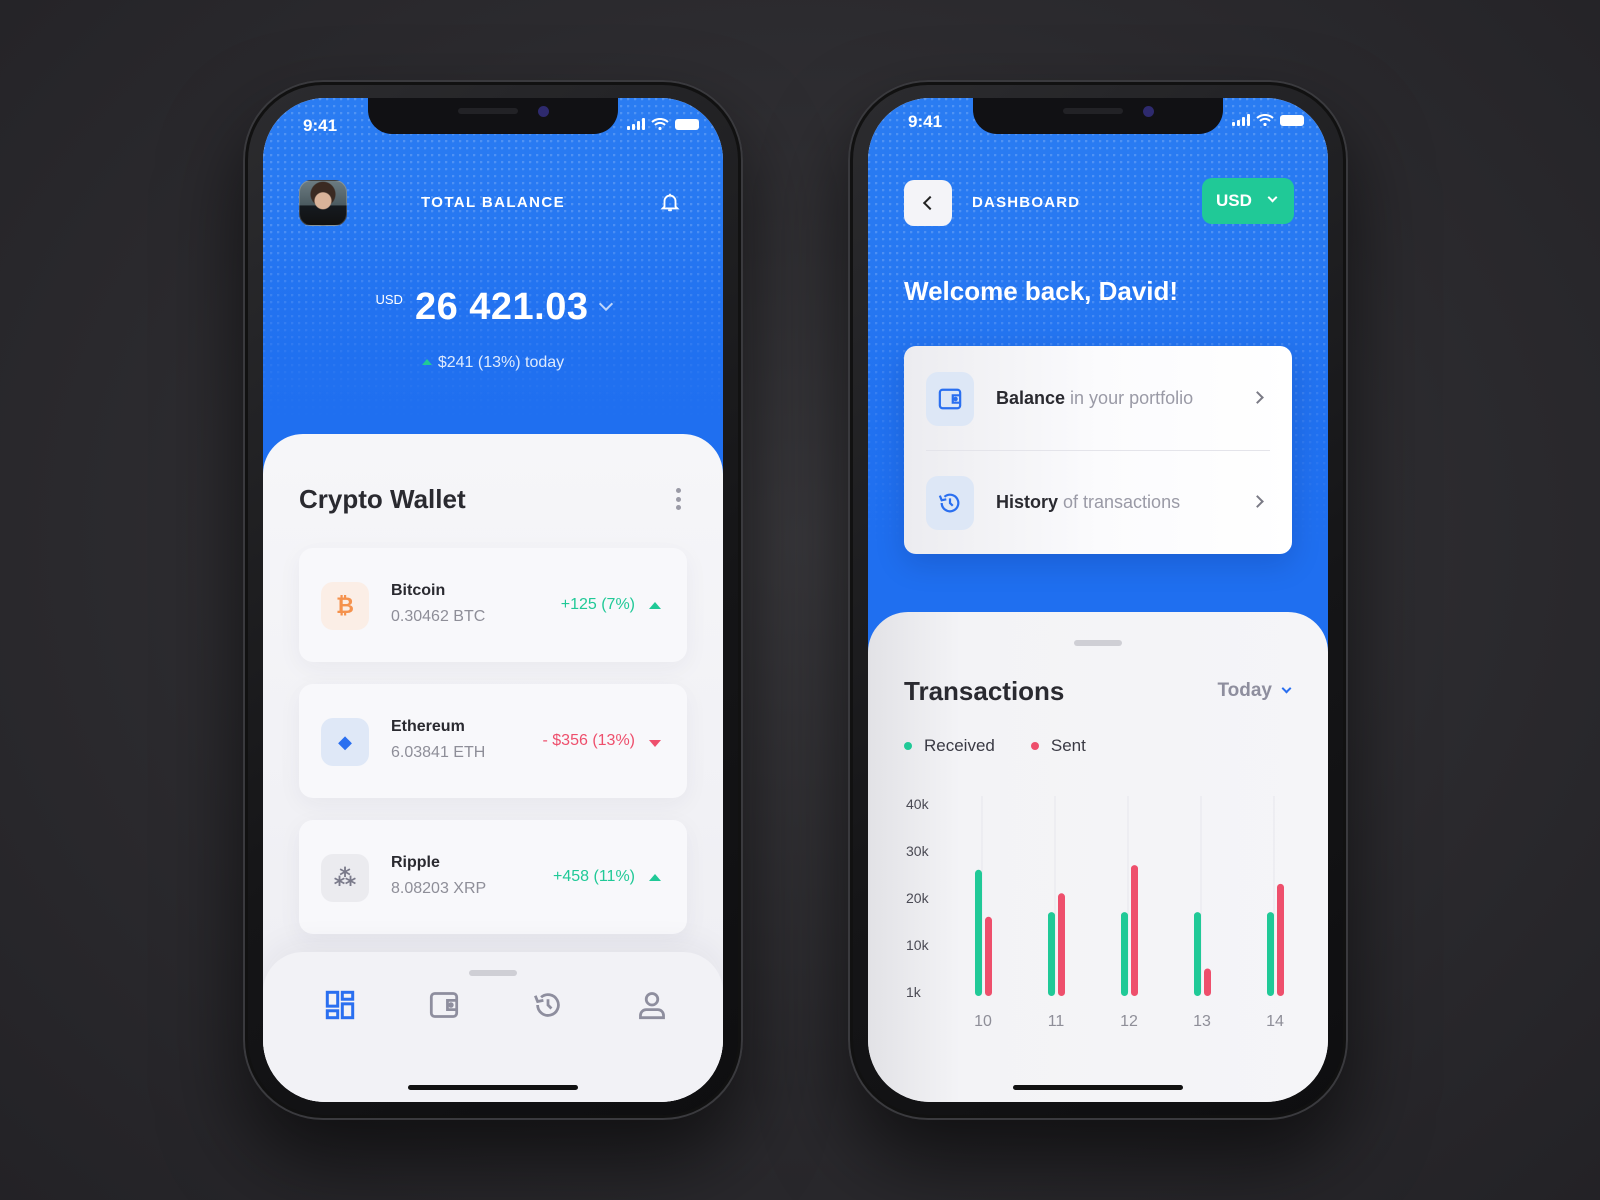 This screenshot has height=1200, width=1600. What do you see at coordinates (1041, 291) in the screenshot?
I see `welcome-heading: Welcome back, David!` at bounding box center [1041, 291].